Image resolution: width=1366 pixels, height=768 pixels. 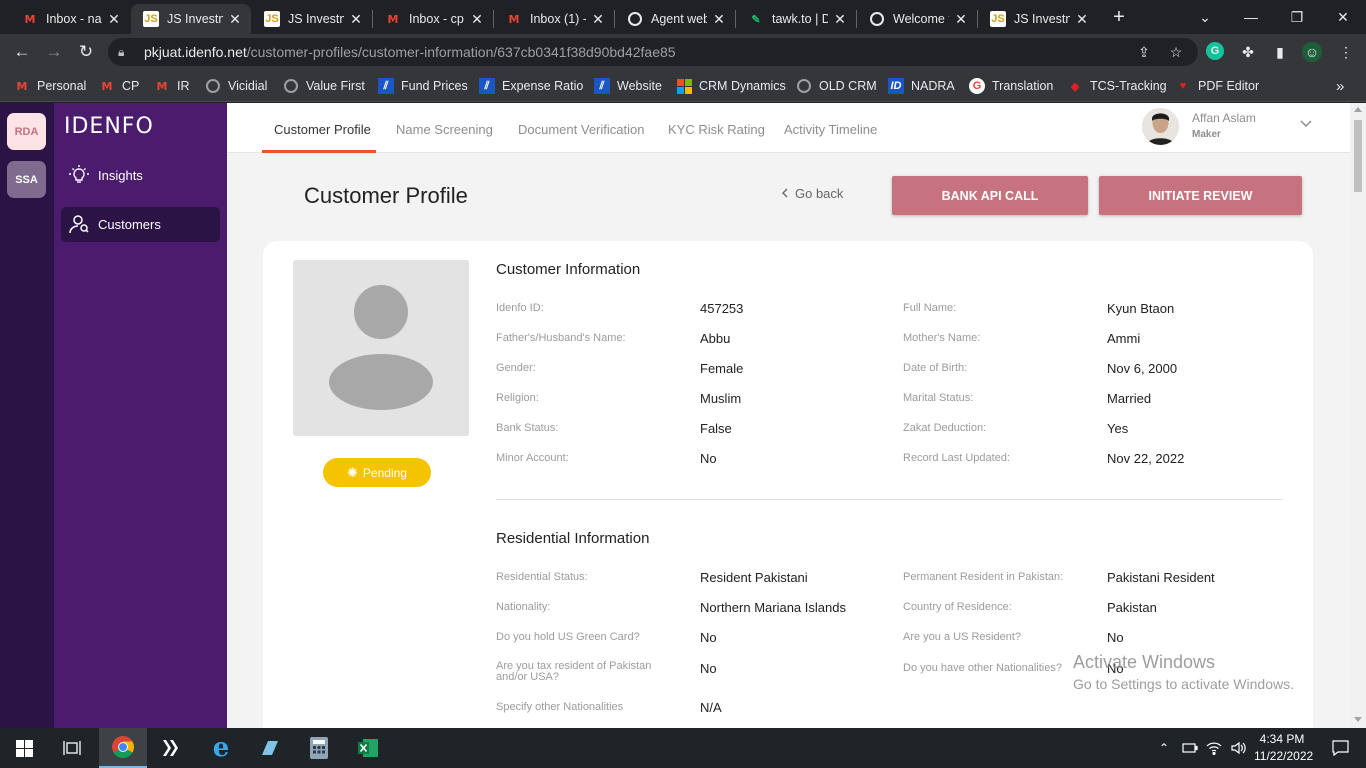 I want to click on tab-name-screening: Name Screening, so click(x=444, y=129).